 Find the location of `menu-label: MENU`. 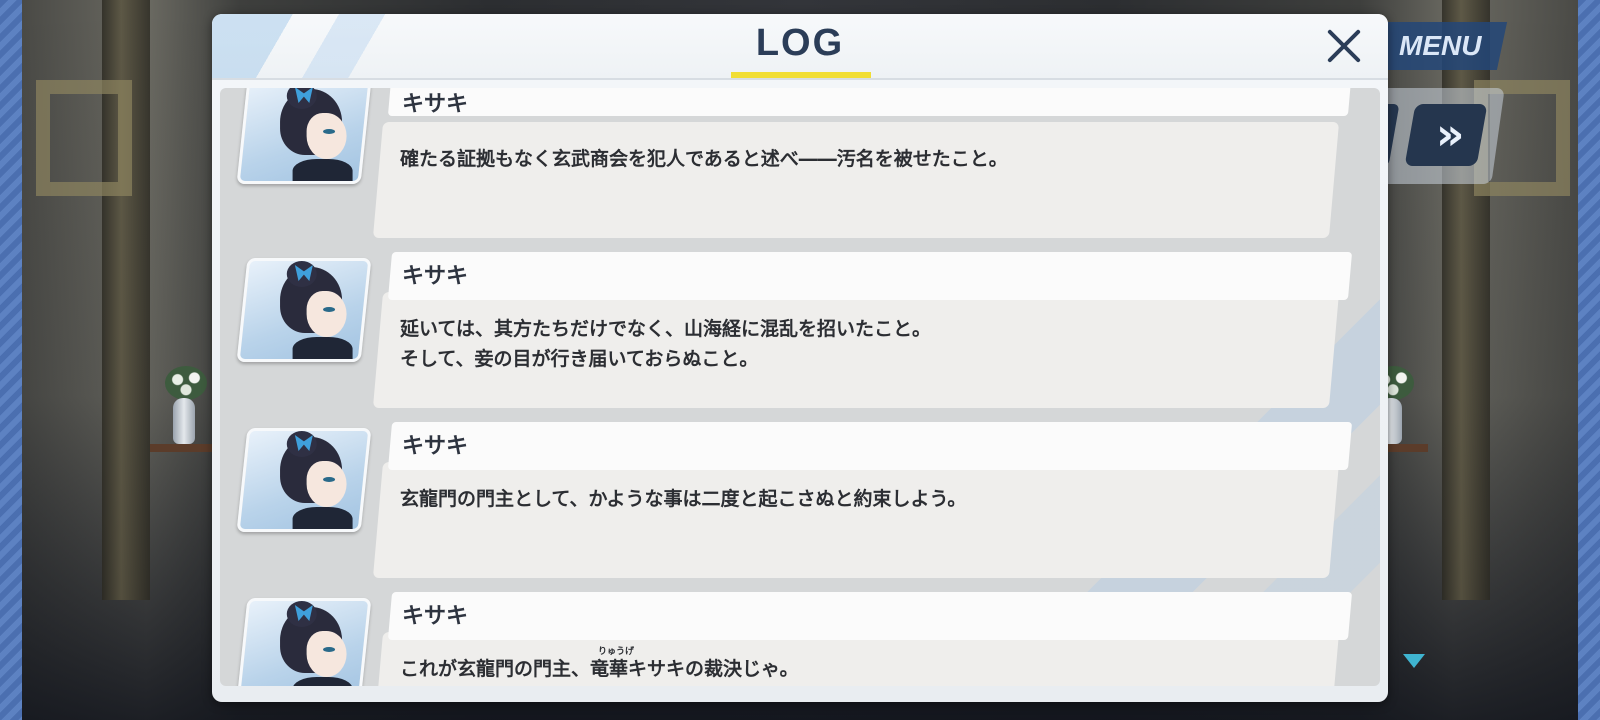

menu-label: MENU is located at coordinates (1440, 45).